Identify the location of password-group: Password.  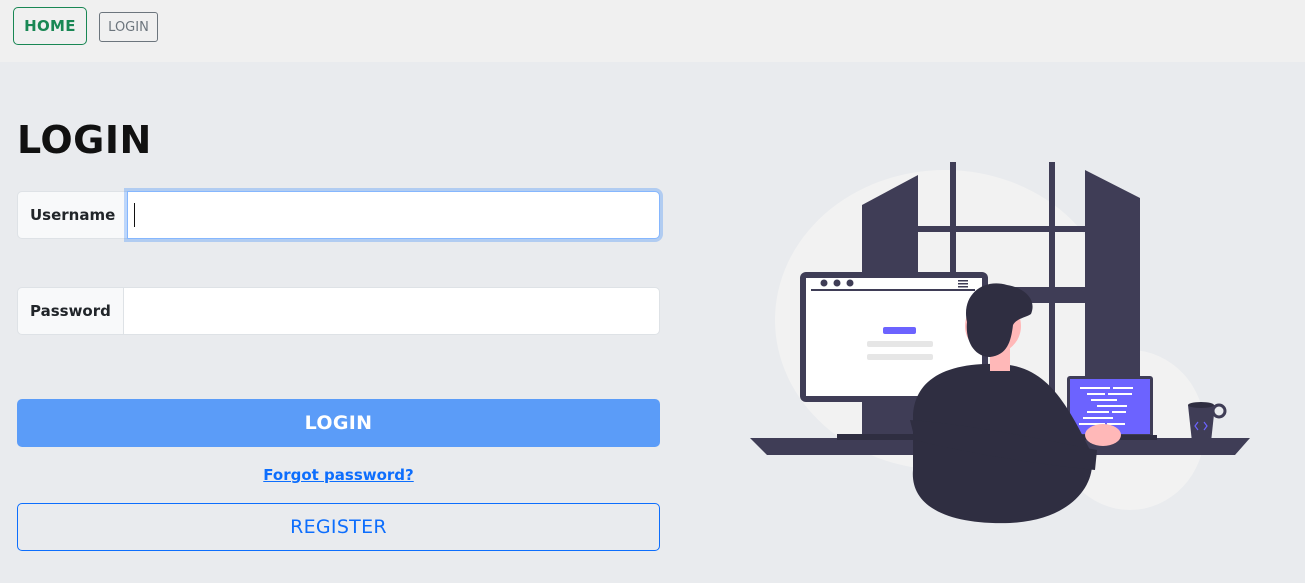
(338, 311).